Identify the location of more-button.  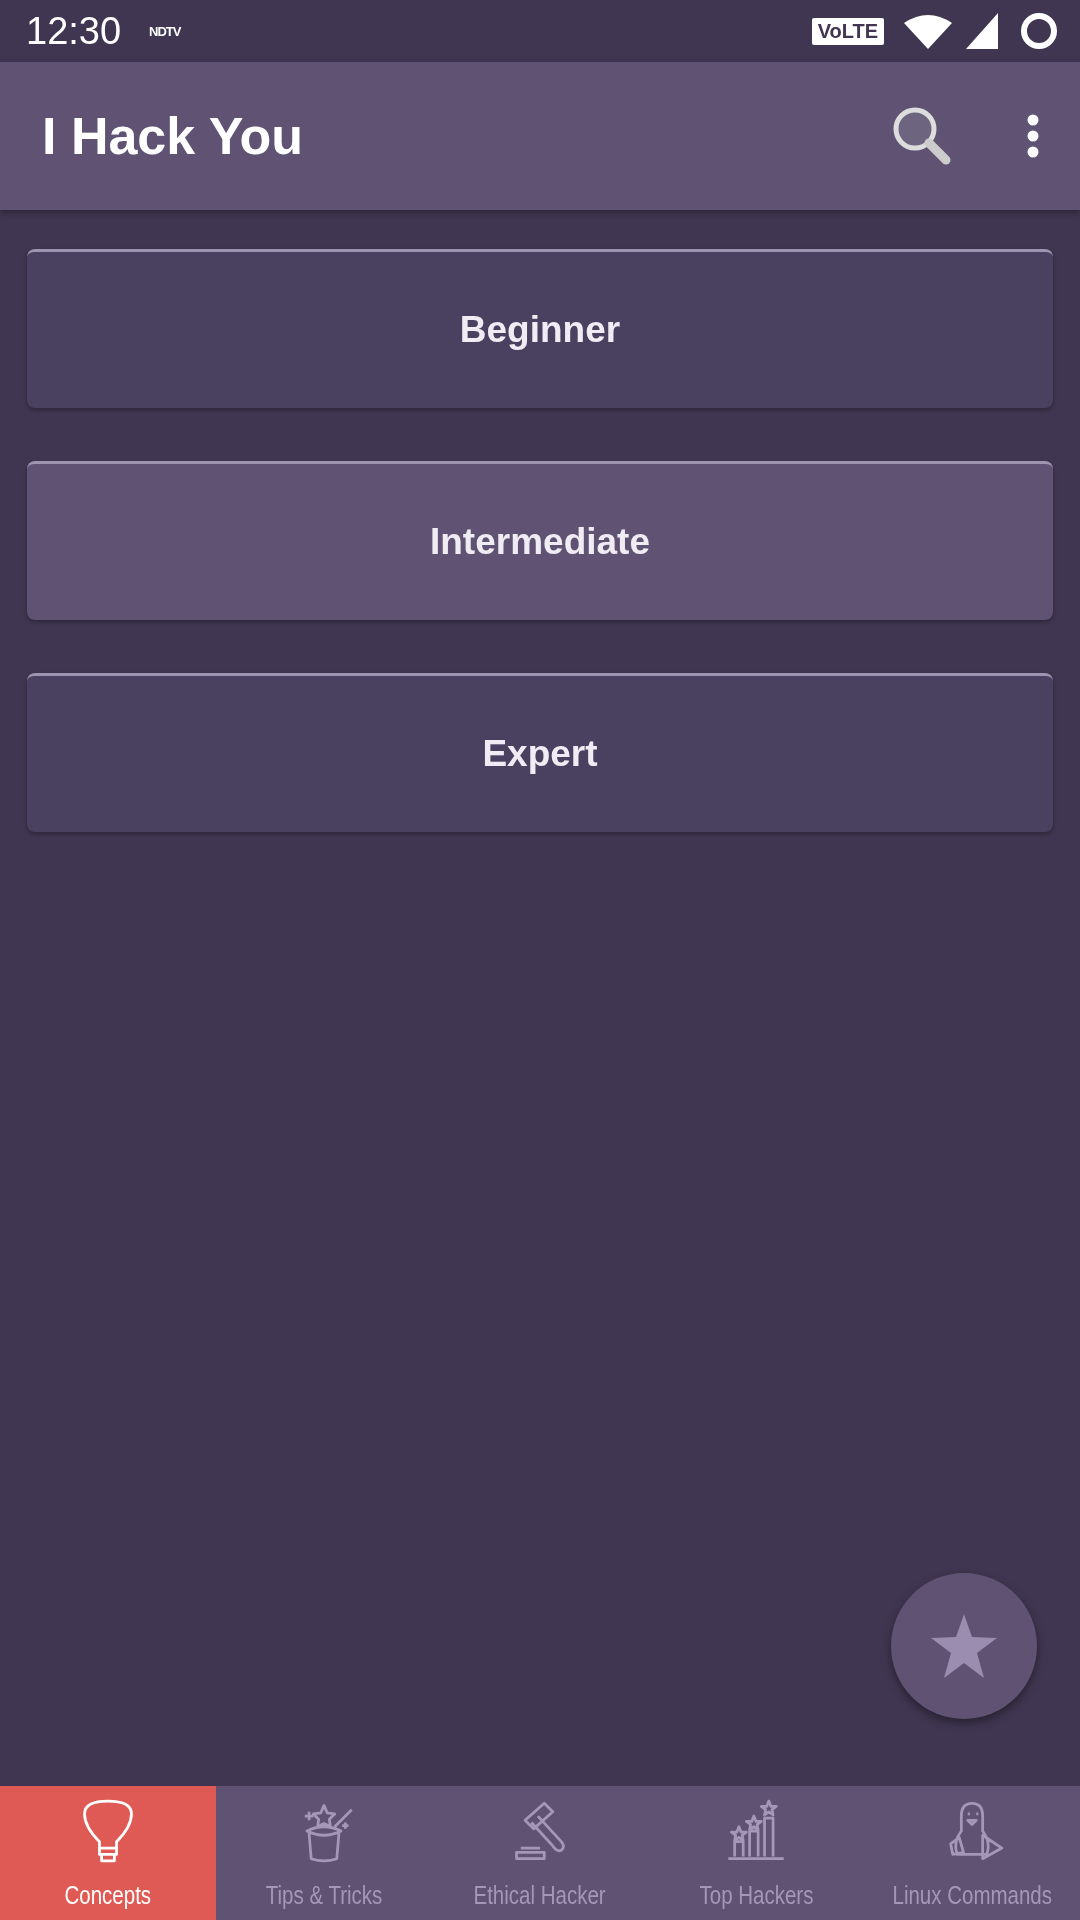
(1033, 136).